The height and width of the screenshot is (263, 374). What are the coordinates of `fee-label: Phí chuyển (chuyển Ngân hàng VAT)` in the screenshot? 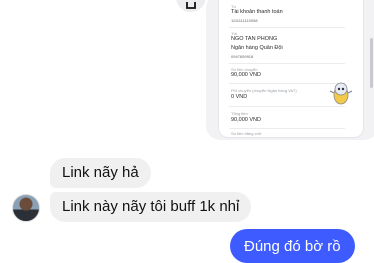 It's located at (264, 90).